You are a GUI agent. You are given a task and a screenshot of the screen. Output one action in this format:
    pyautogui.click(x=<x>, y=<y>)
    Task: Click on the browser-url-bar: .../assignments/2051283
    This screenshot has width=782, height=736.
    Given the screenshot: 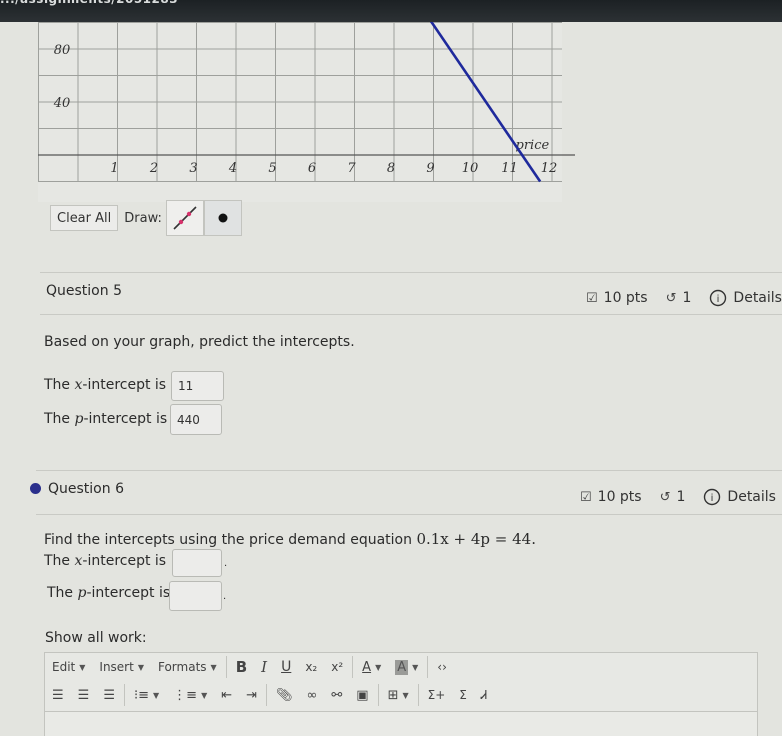 What is the action you would take?
    pyautogui.click(x=391, y=11)
    